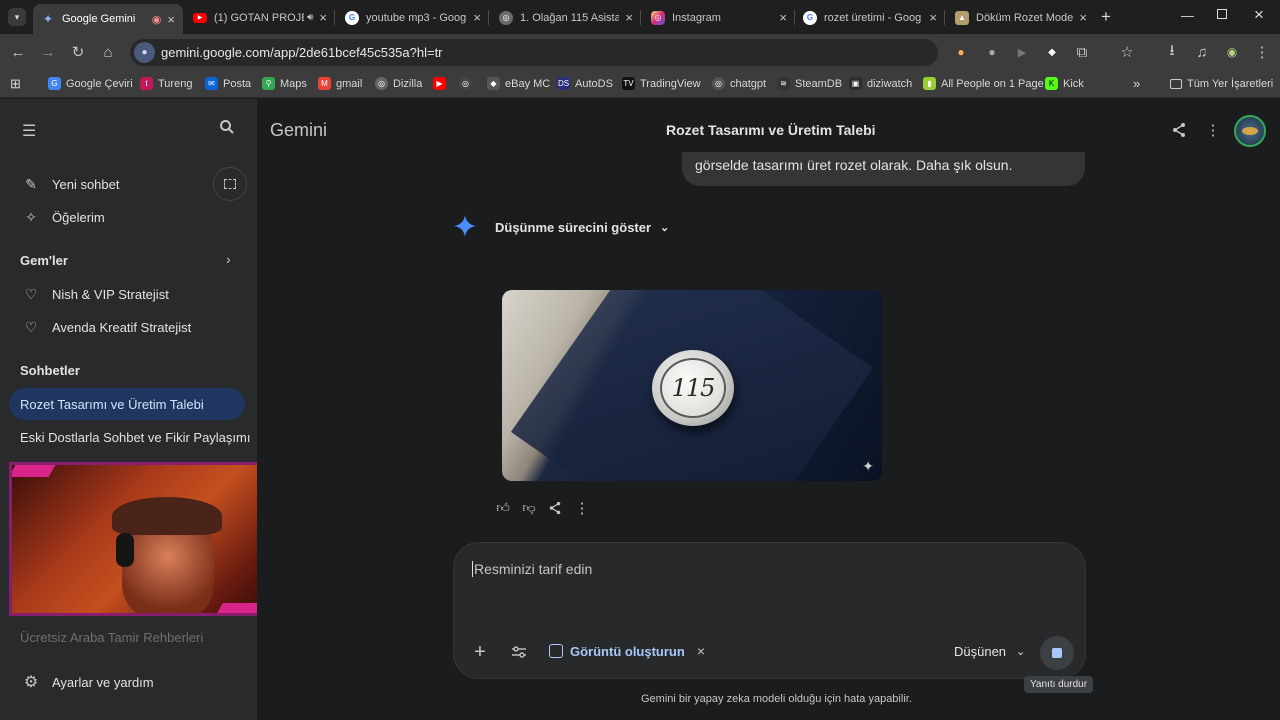 This screenshot has width=1280, height=720. What do you see at coordinates (106, 327) in the screenshot?
I see `gem-avenda: ♡ Avenda Kreatif Stratejist` at bounding box center [106, 327].